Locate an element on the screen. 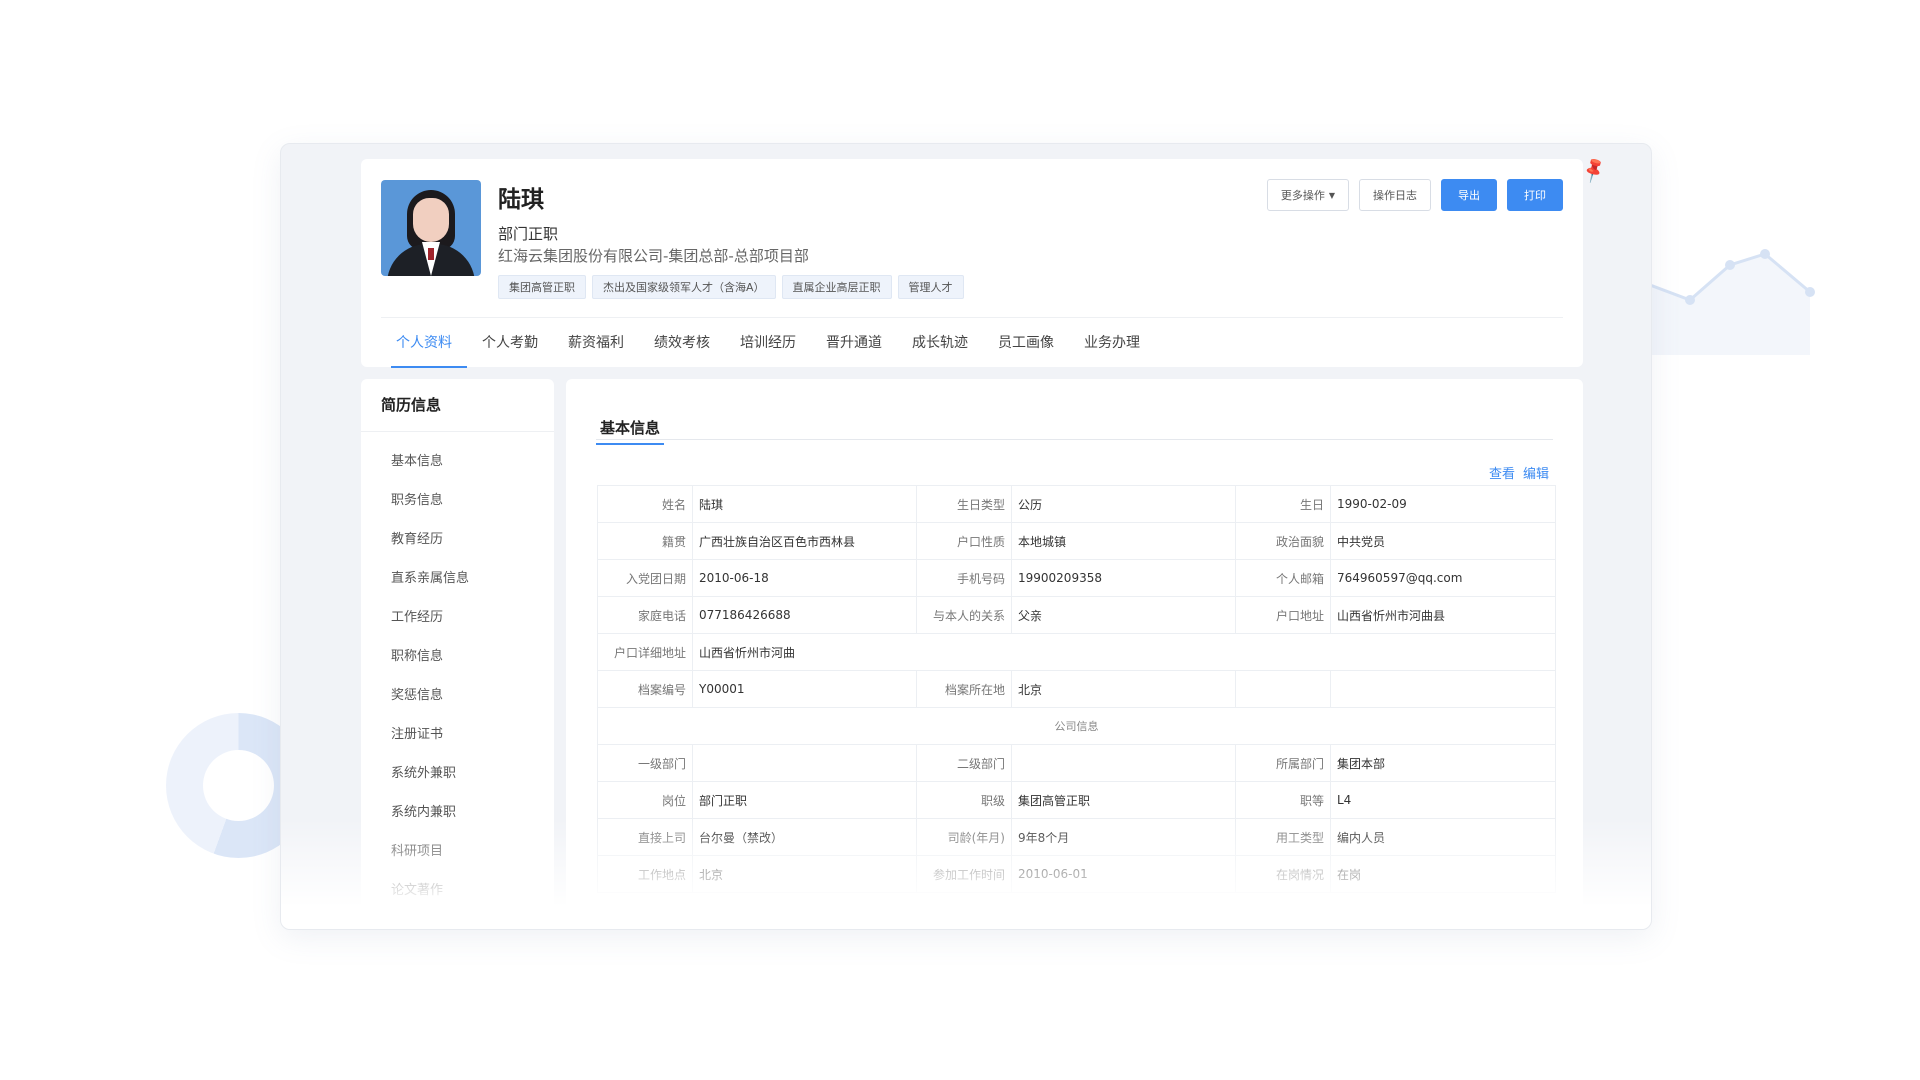  table-row: 公司信息 is located at coordinates (1076, 726).